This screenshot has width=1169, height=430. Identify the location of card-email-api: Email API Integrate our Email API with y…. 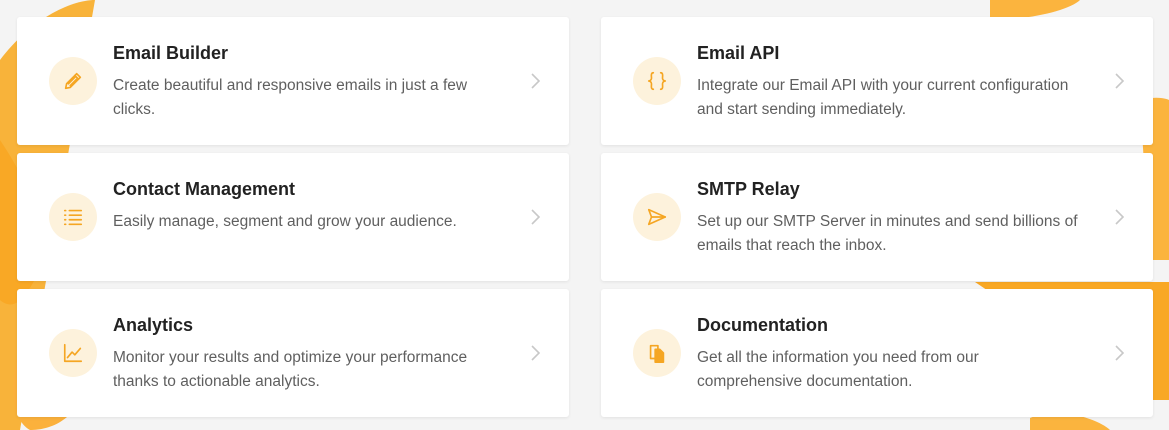
(877, 81).